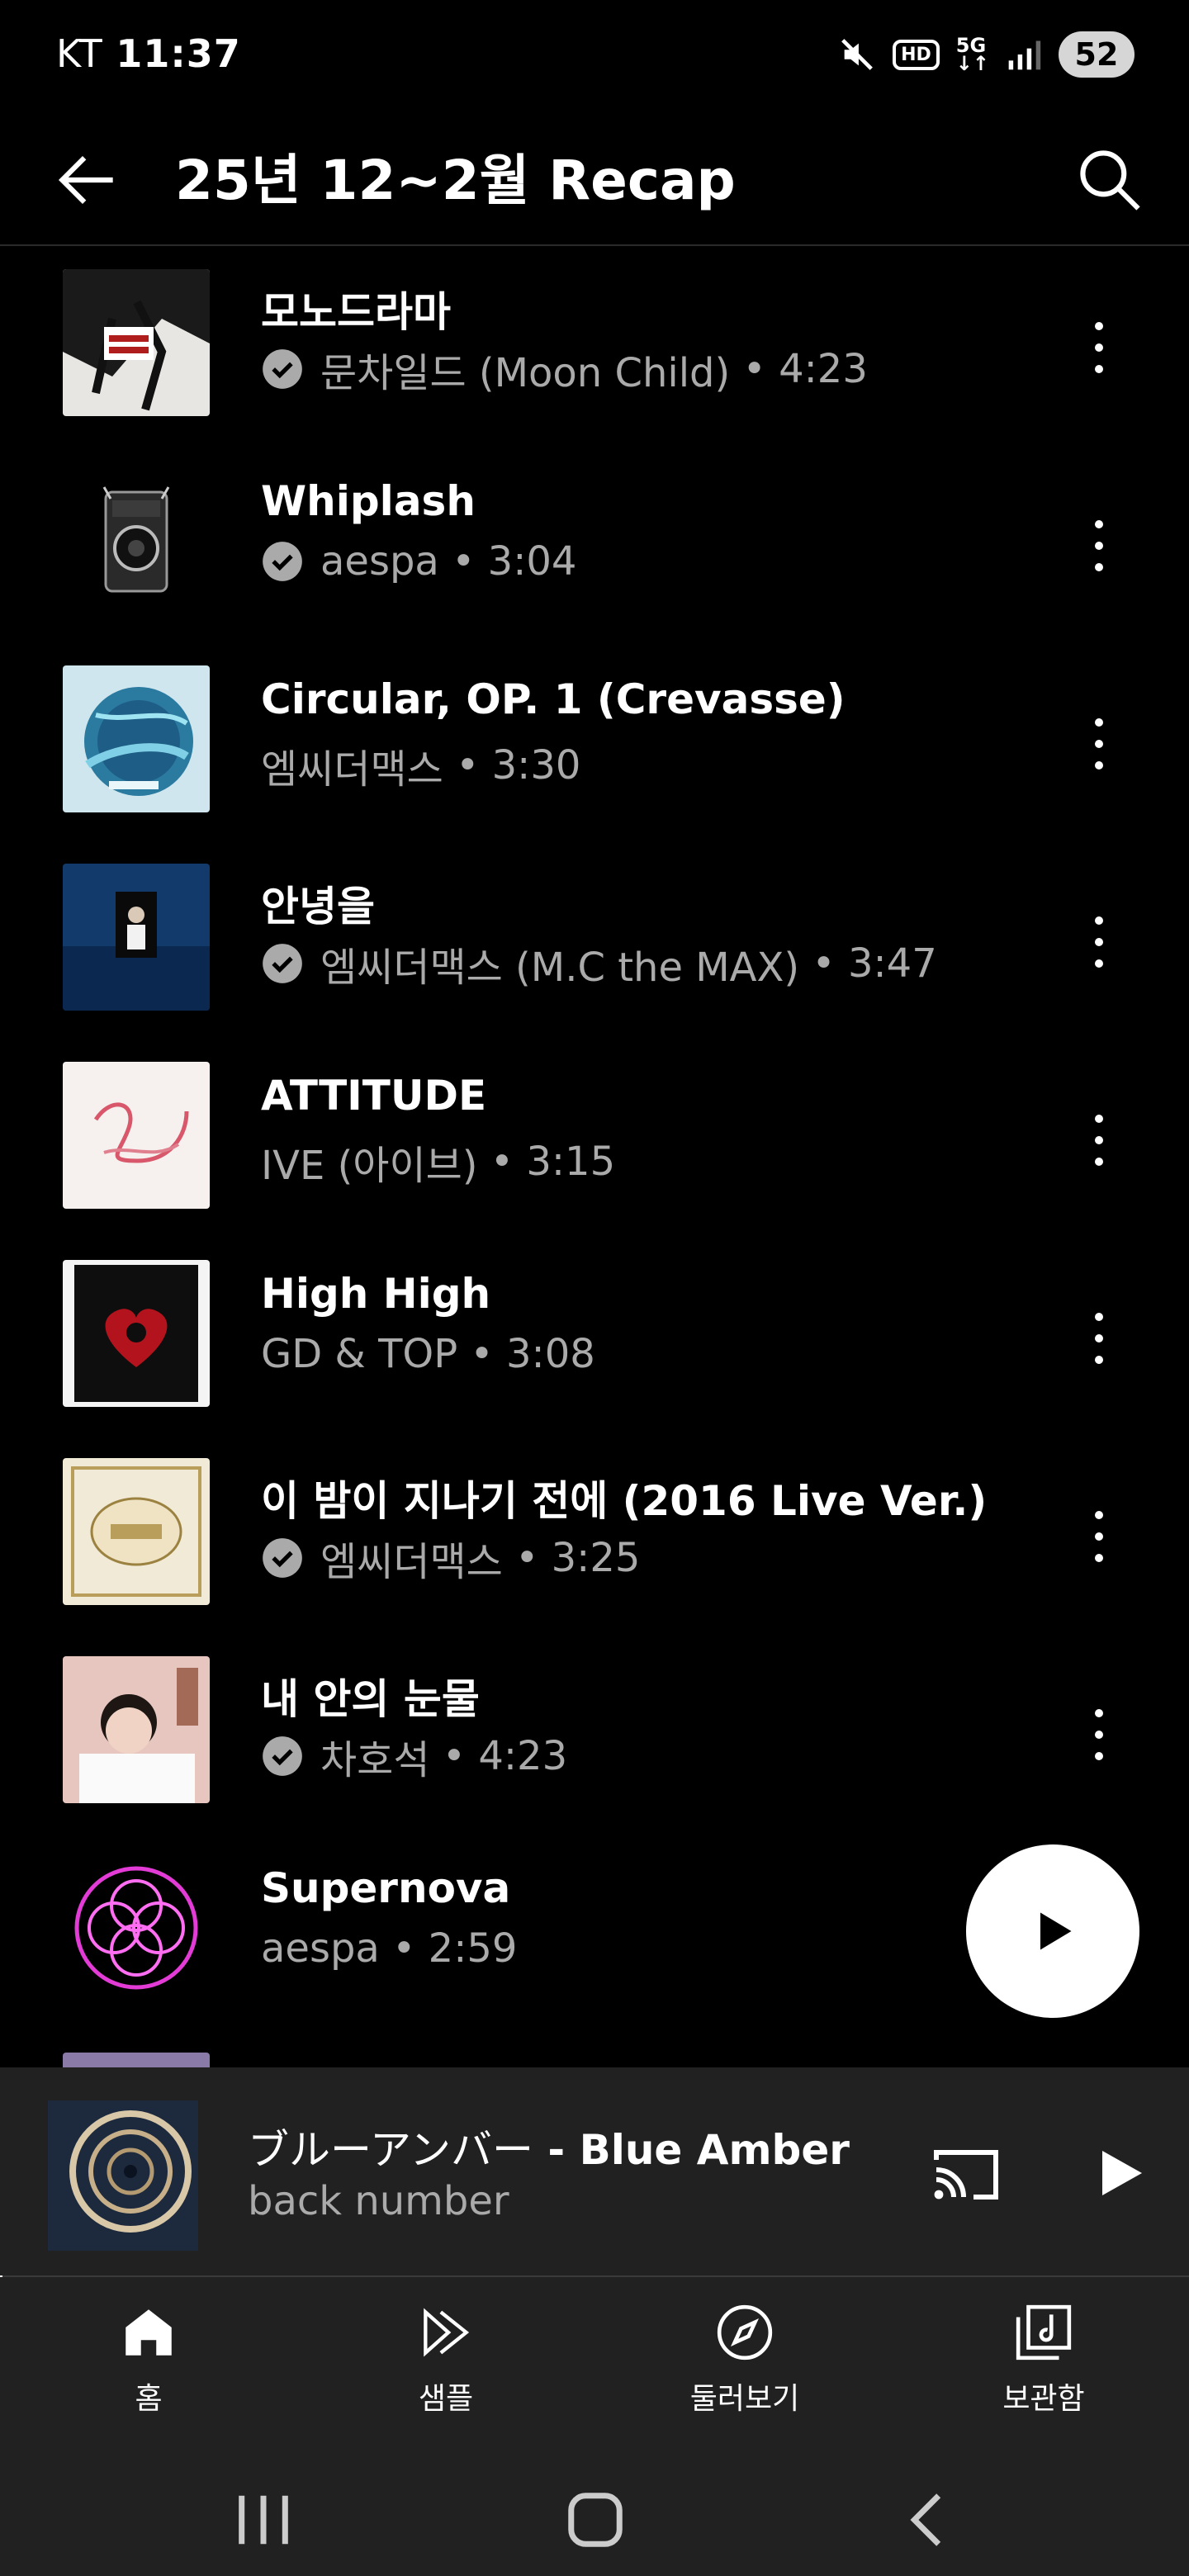 Image resolution: width=1189 pixels, height=2576 pixels. What do you see at coordinates (916, 54) in the screenshot?
I see `hd-icon: HD` at bounding box center [916, 54].